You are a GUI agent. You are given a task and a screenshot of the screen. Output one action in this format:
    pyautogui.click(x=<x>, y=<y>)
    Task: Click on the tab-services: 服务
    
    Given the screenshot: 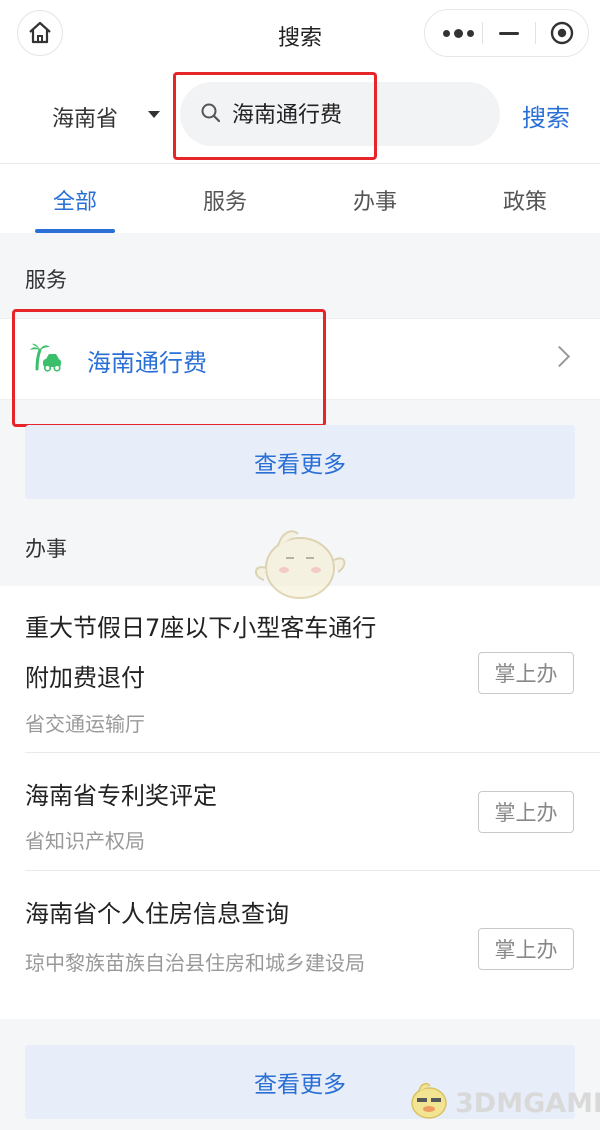 What is the action you would take?
    pyautogui.click(x=225, y=200)
    